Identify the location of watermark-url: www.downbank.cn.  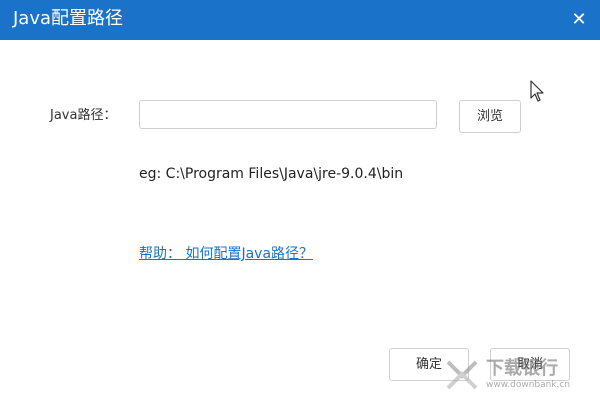
(528, 385).